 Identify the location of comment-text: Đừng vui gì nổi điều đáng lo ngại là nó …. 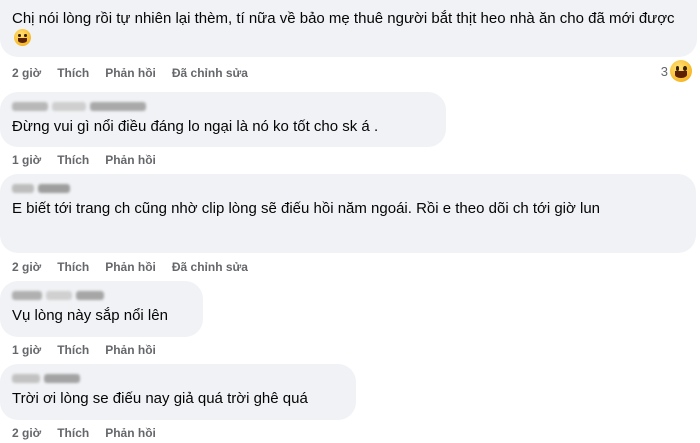
(195, 126).